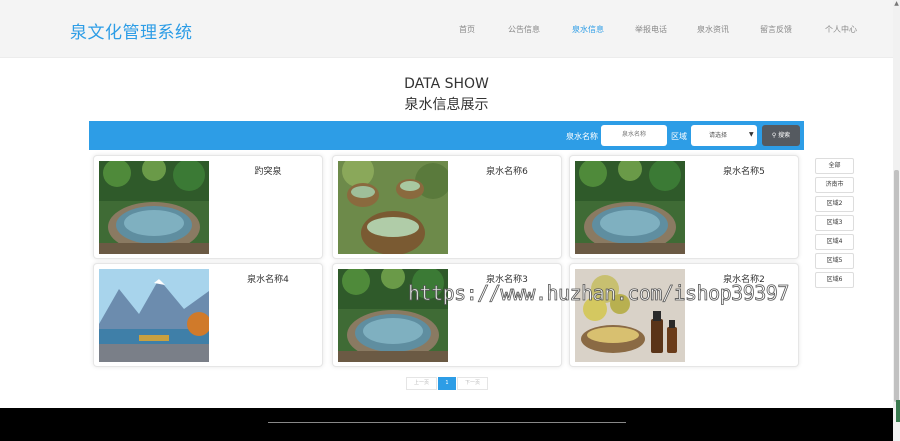 Image resolution: width=900 pixels, height=441 pixels. Describe the element at coordinates (446, 105) in the screenshot. I see `section-title-cn: 泉水信息展示` at that location.